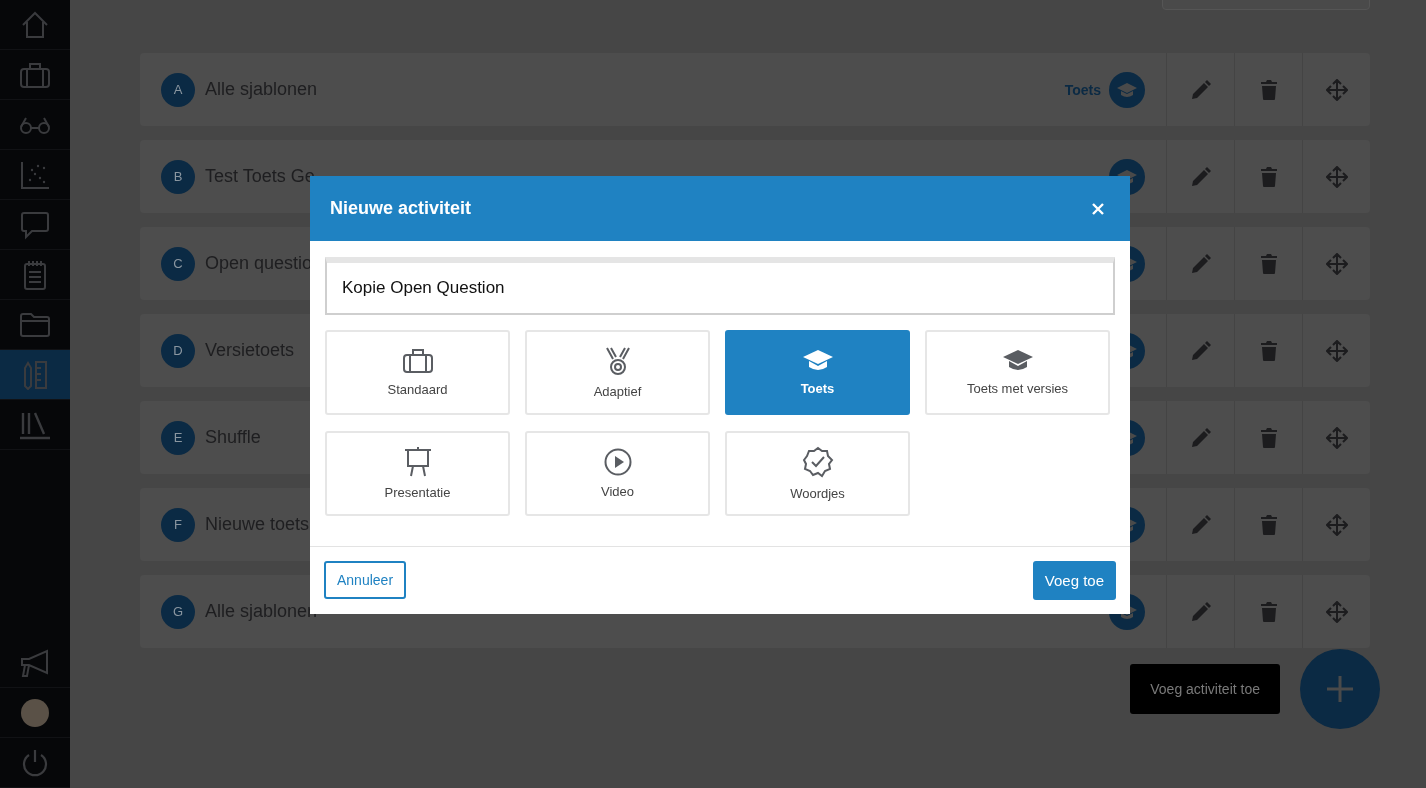 This screenshot has height=788, width=1426. What do you see at coordinates (1205, 689) in the screenshot?
I see `tooltip: Voeg activiteit toe` at bounding box center [1205, 689].